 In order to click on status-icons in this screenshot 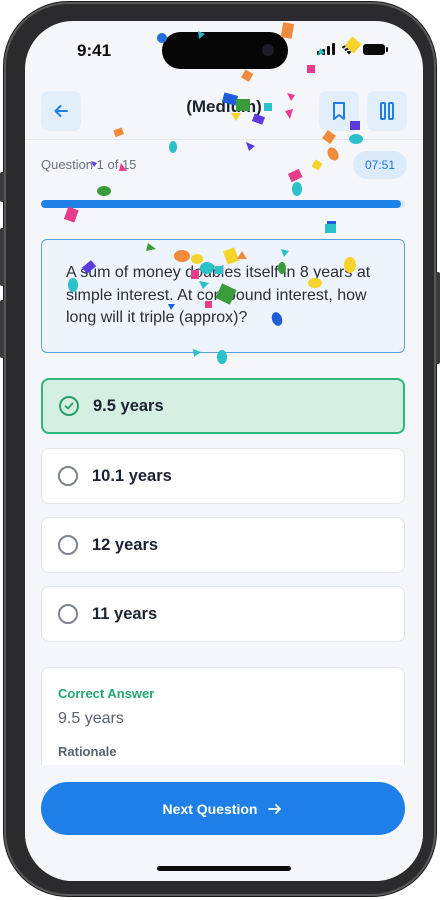, I will do `click(352, 49)`.